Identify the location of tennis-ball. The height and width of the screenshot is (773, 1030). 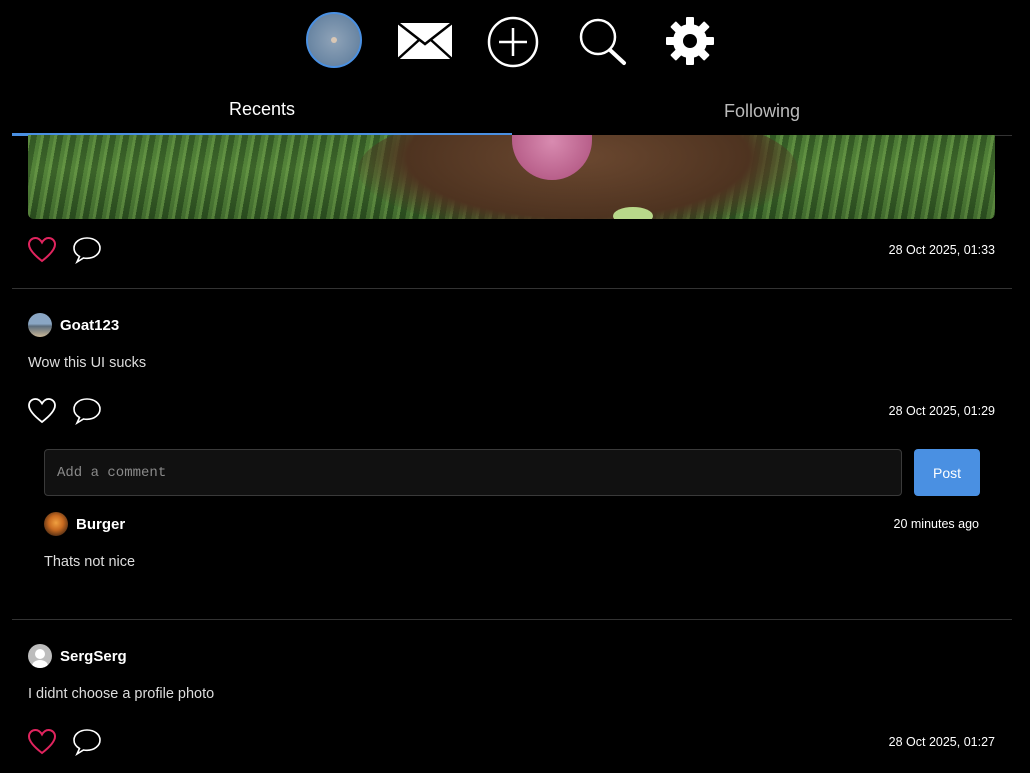
(633, 213).